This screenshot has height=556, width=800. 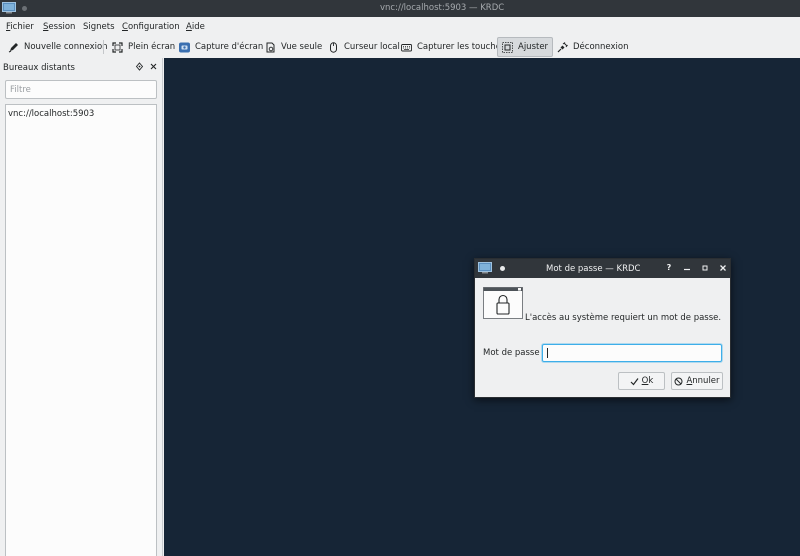 I want to click on float-icon, so click(x=139, y=66).